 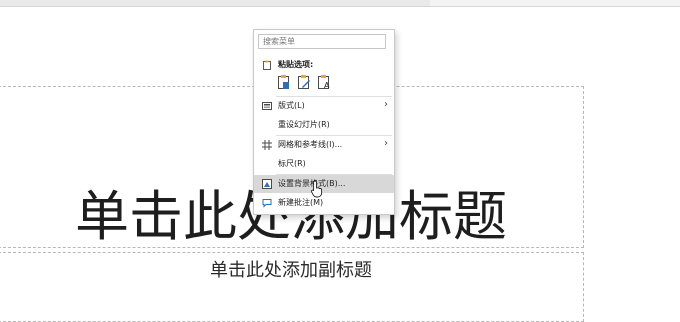 What do you see at coordinates (304, 82) in the screenshot?
I see `paste-use-destination-icon` at bounding box center [304, 82].